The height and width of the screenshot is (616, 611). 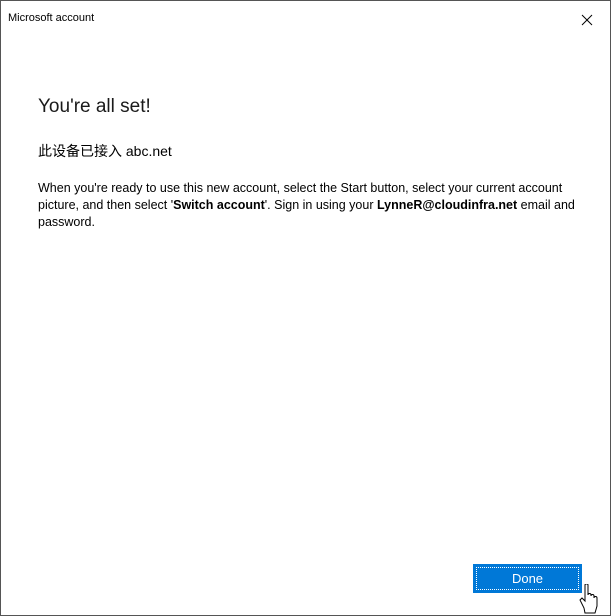 I want to click on close-button, so click(x=587, y=19).